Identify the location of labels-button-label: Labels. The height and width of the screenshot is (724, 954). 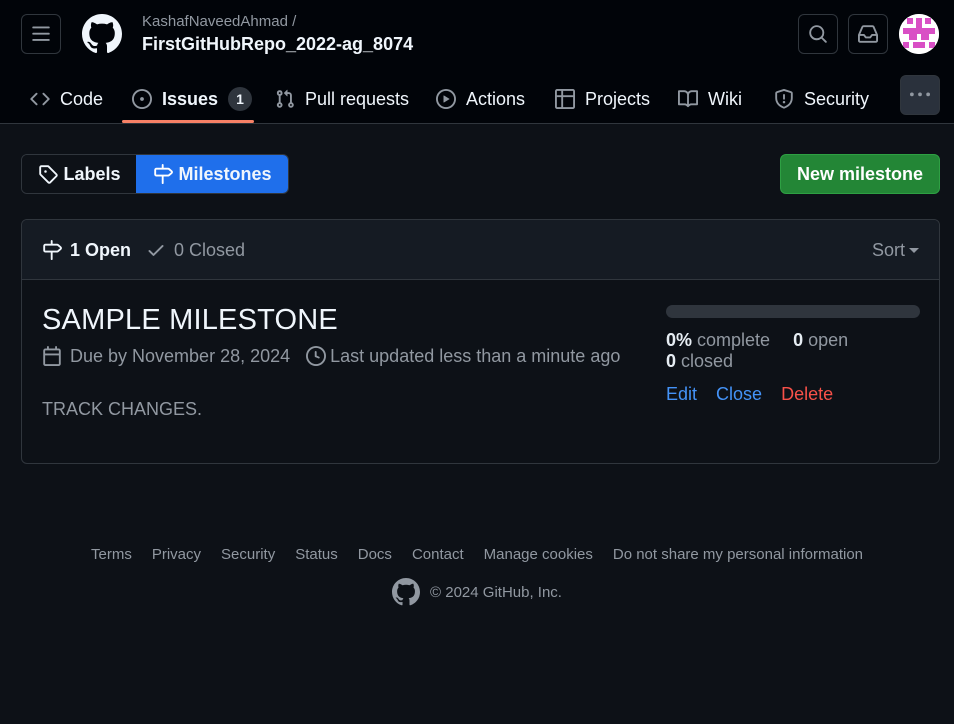
(92, 173).